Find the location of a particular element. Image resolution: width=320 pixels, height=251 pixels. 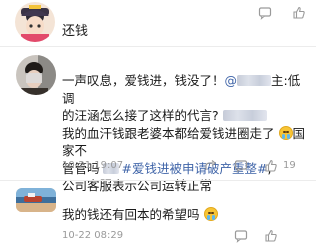

comment-text-line: 一声叹息，爱钱进，钱没了！ is located at coordinates (143, 80).